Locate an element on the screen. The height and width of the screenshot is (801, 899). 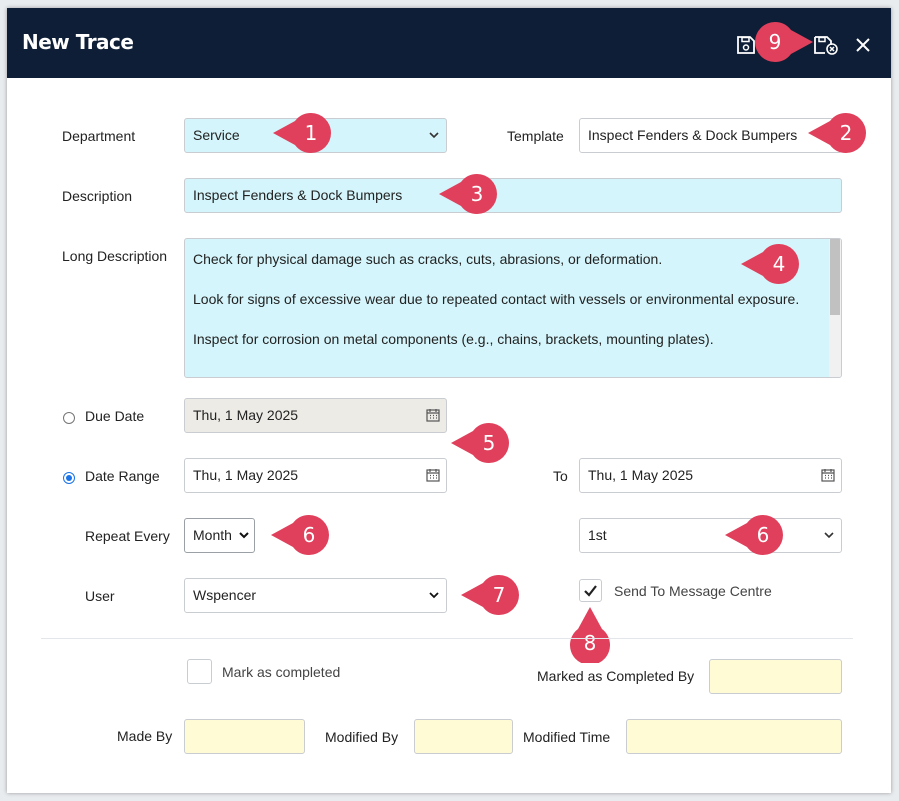
date-range-to-input: Thu, 1 May 2025 is located at coordinates (710, 475).